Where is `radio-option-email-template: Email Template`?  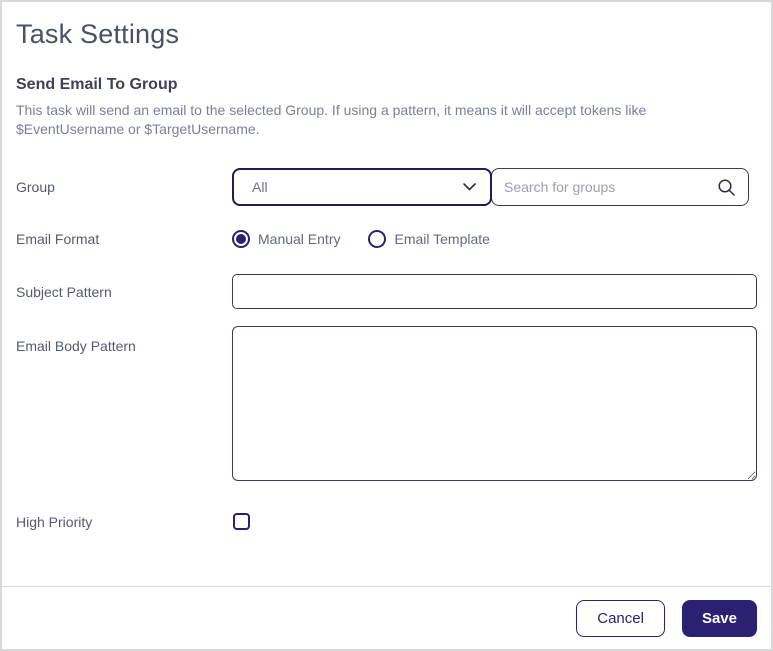
radio-option-email-template: Email Template is located at coordinates (429, 239).